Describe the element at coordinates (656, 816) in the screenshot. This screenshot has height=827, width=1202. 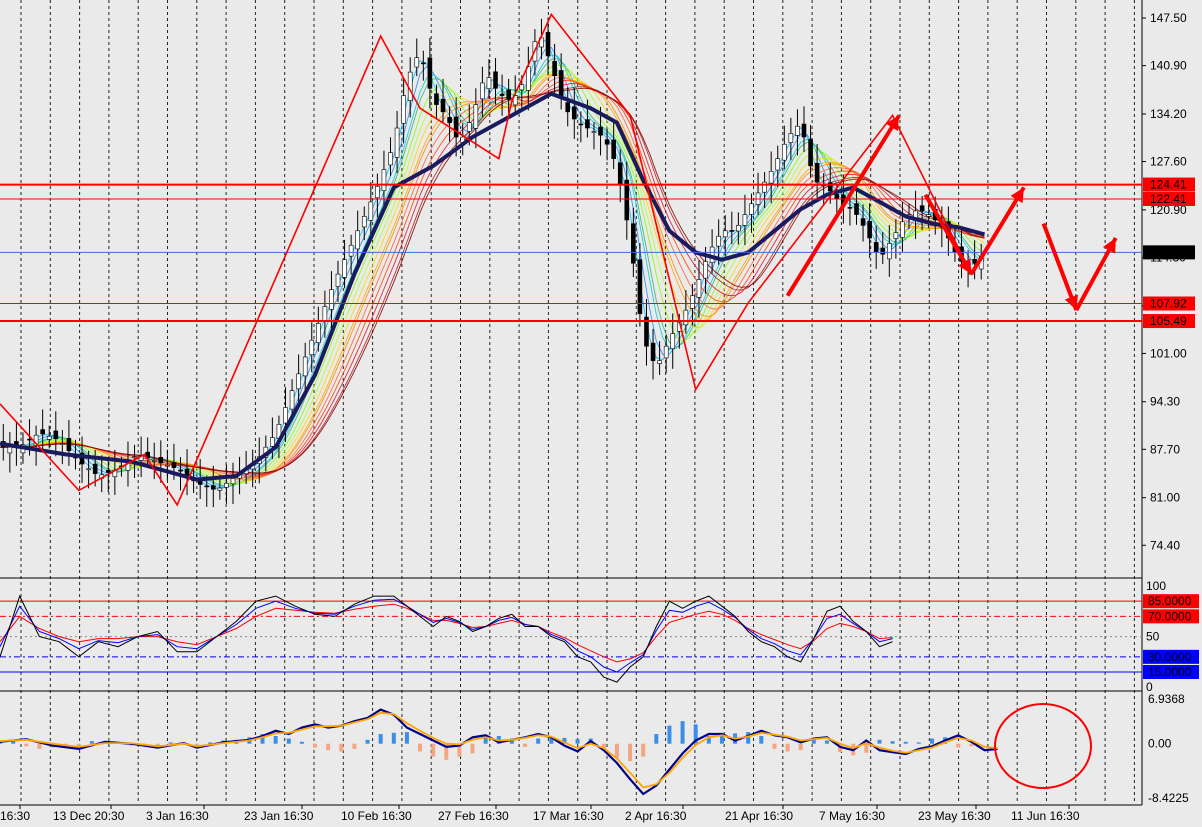
I see `time-axis-label: 2 Apr 16:30` at that location.